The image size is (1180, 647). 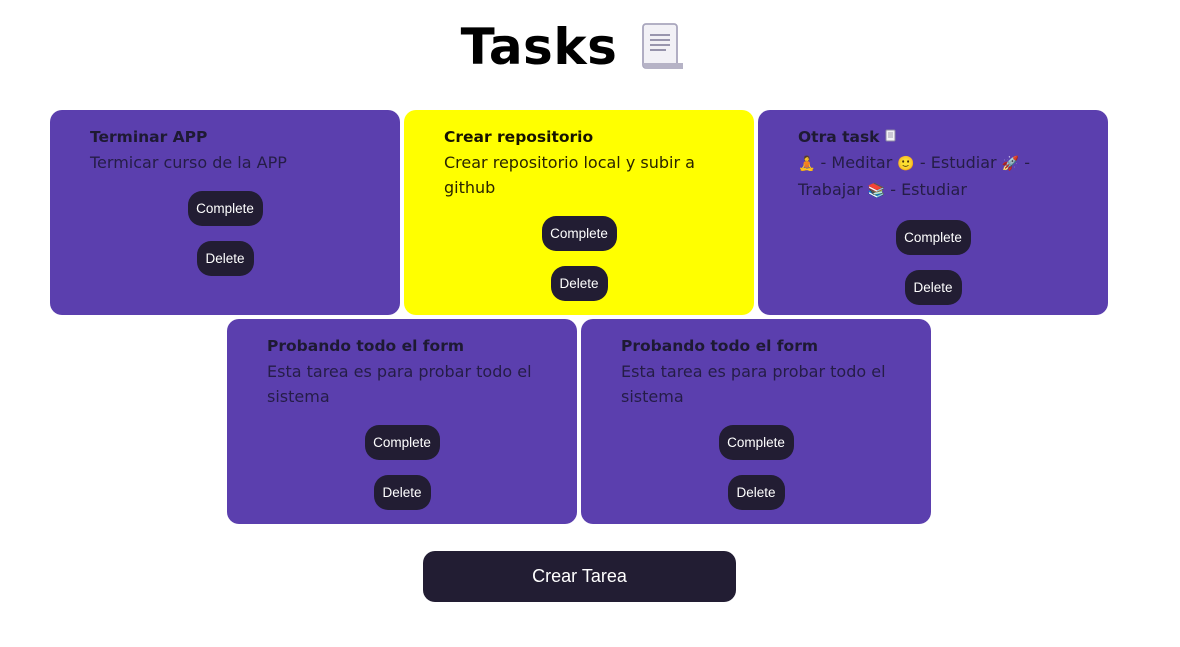 What do you see at coordinates (519, 137) in the screenshot?
I see `task-title: Crear repositorio` at bounding box center [519, 137].